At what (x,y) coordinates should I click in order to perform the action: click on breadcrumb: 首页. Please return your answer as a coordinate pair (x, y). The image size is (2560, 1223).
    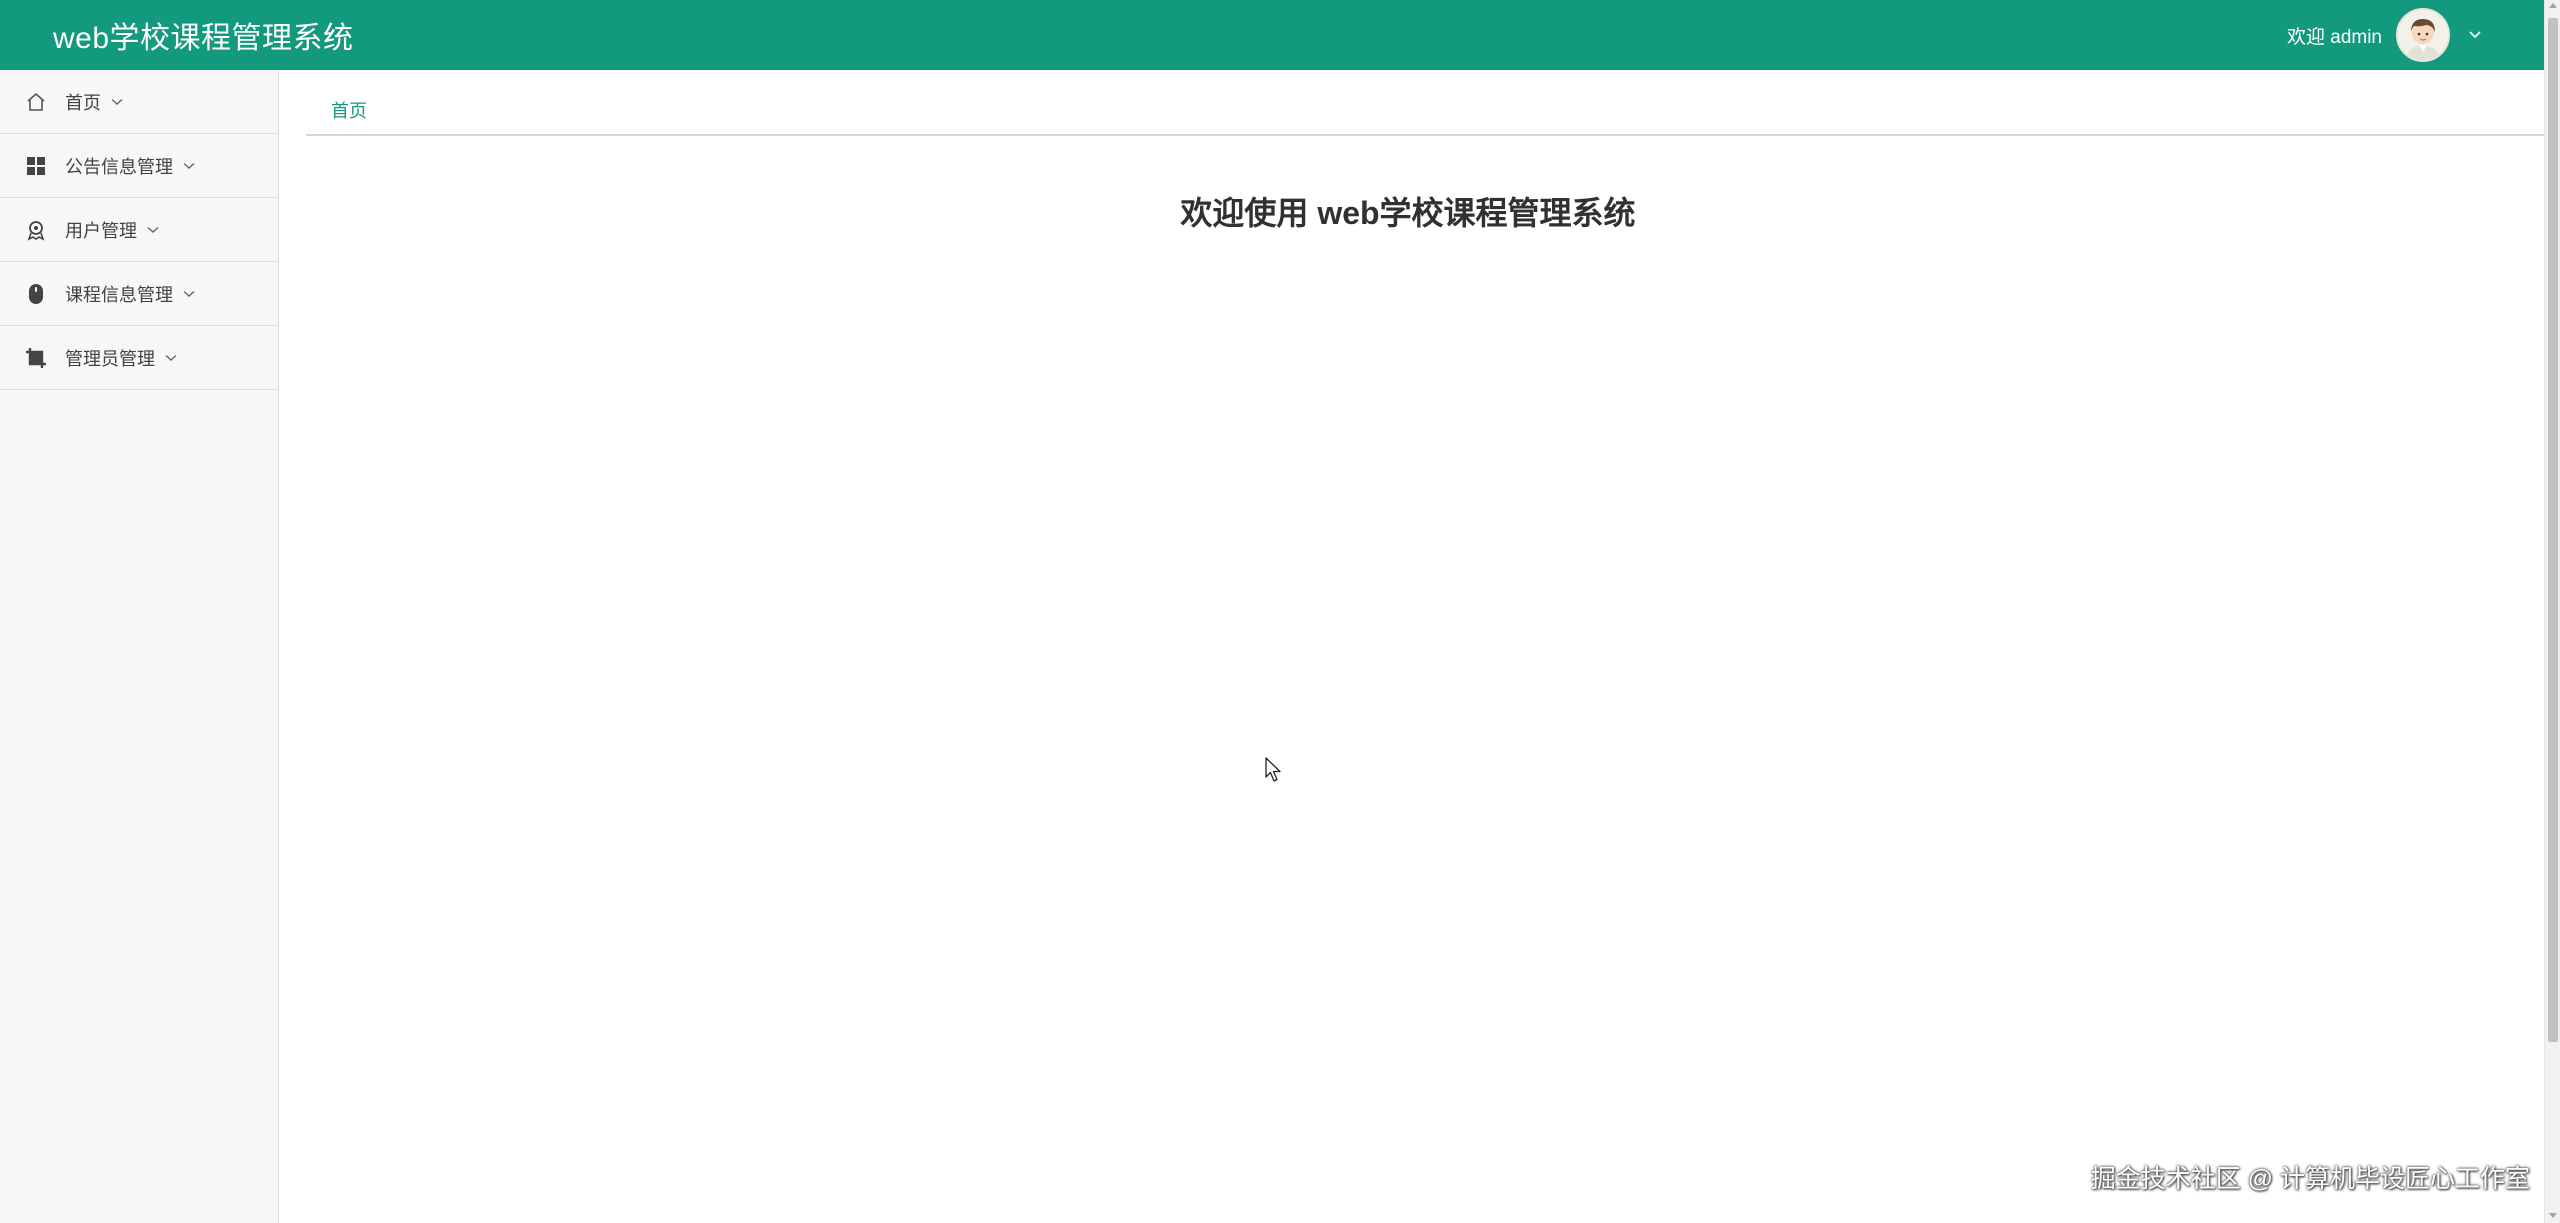
    Looking at the image, I should click on (1425, 111).